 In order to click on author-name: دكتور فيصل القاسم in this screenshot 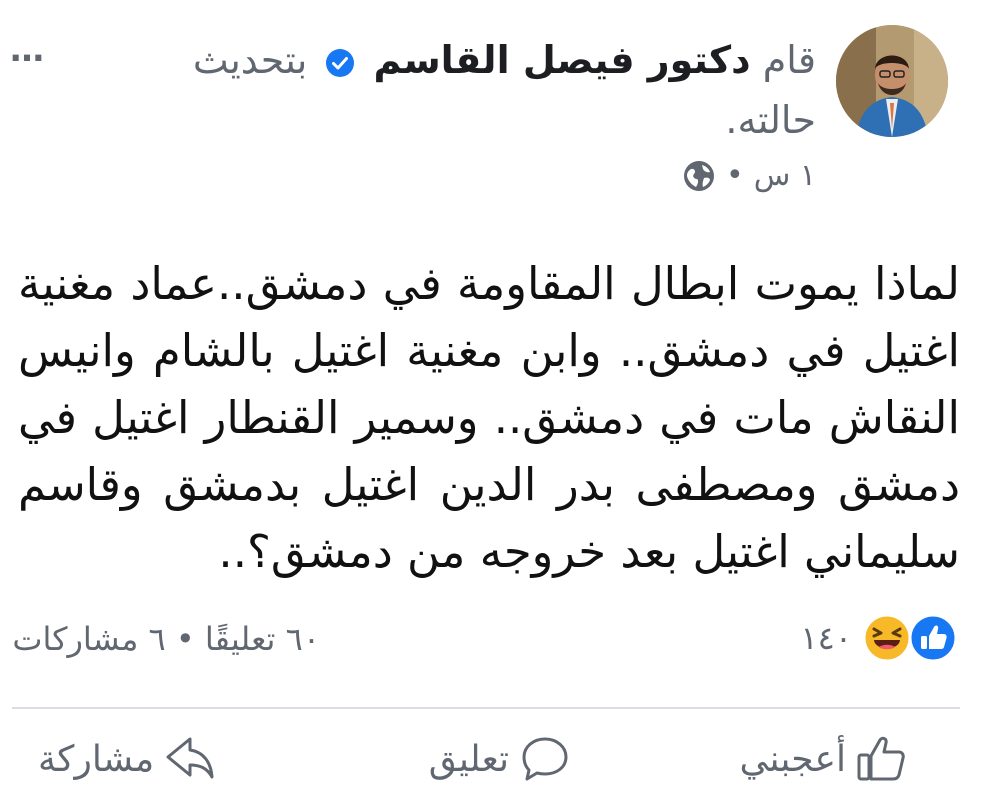, I will do `click(562, 60)`.